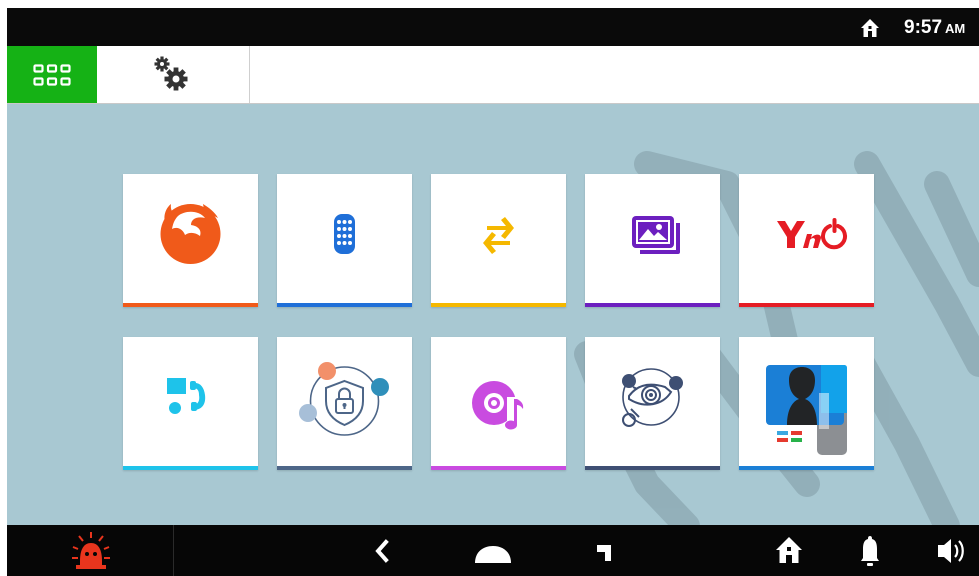  Describe the element at coordinates (382, 550) in the screenshot. I see `back-icon` at that location.